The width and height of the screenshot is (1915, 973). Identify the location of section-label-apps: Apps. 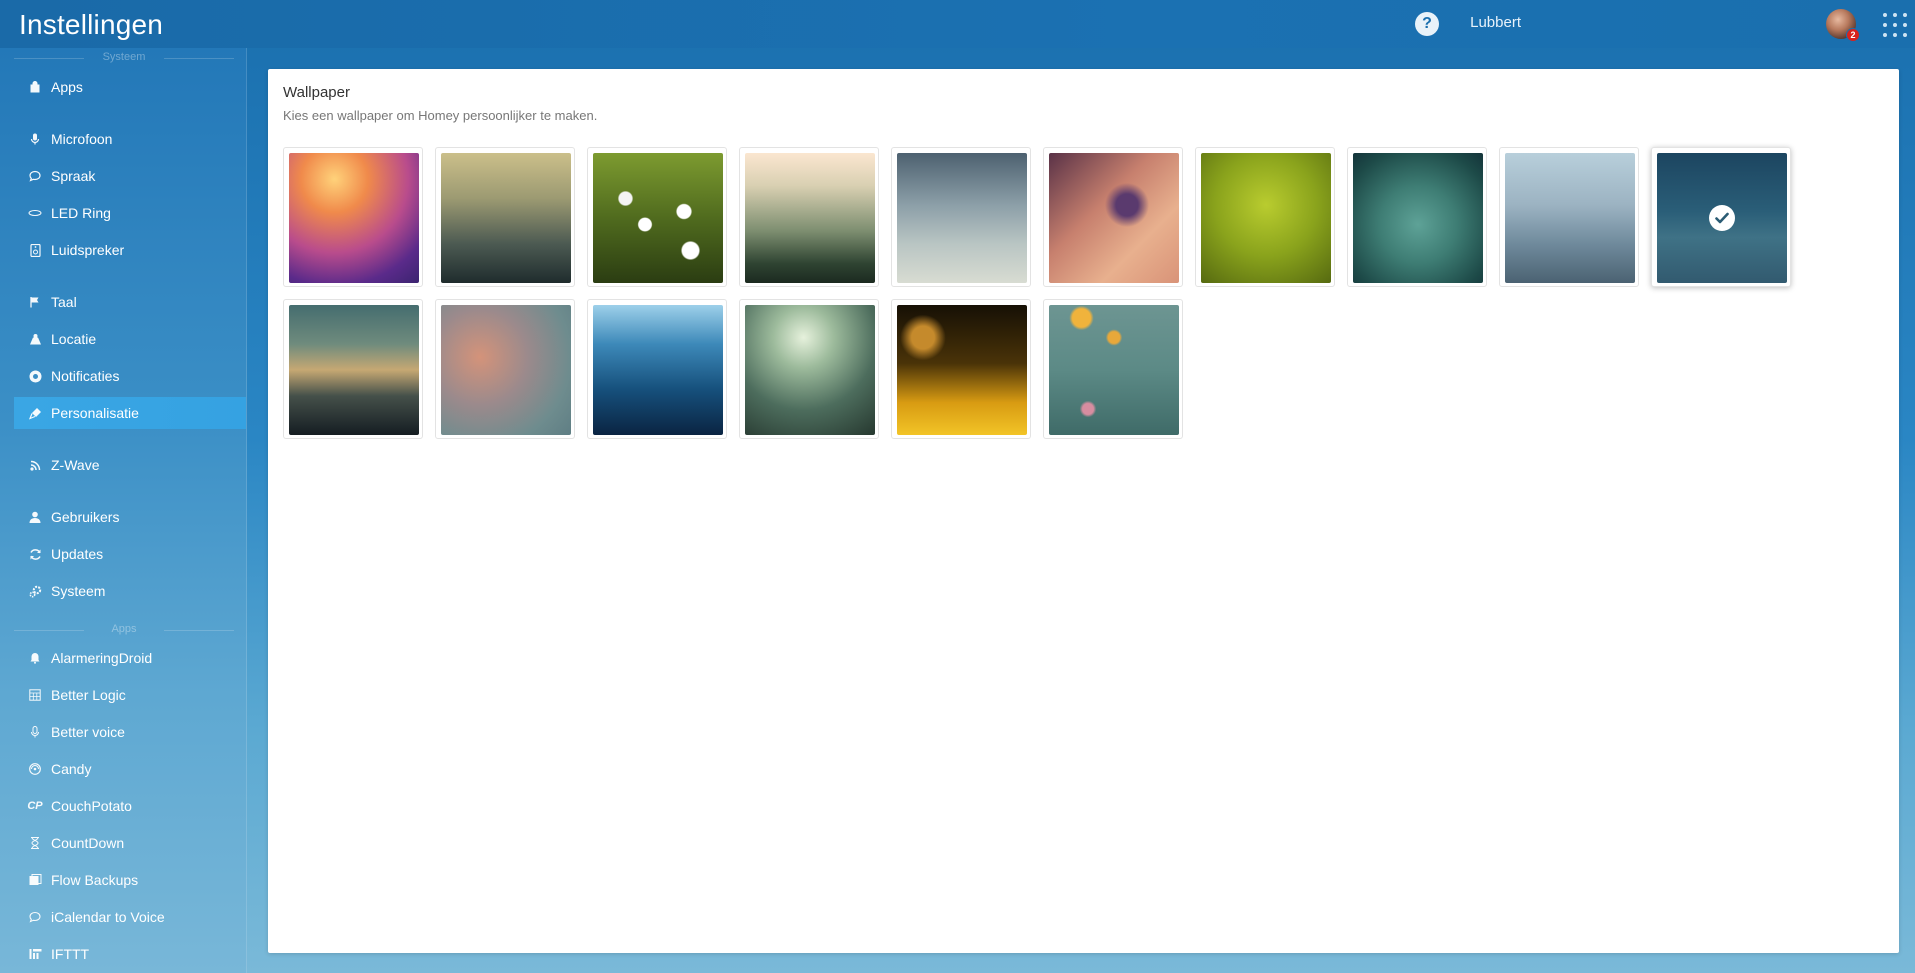
(124, 630).